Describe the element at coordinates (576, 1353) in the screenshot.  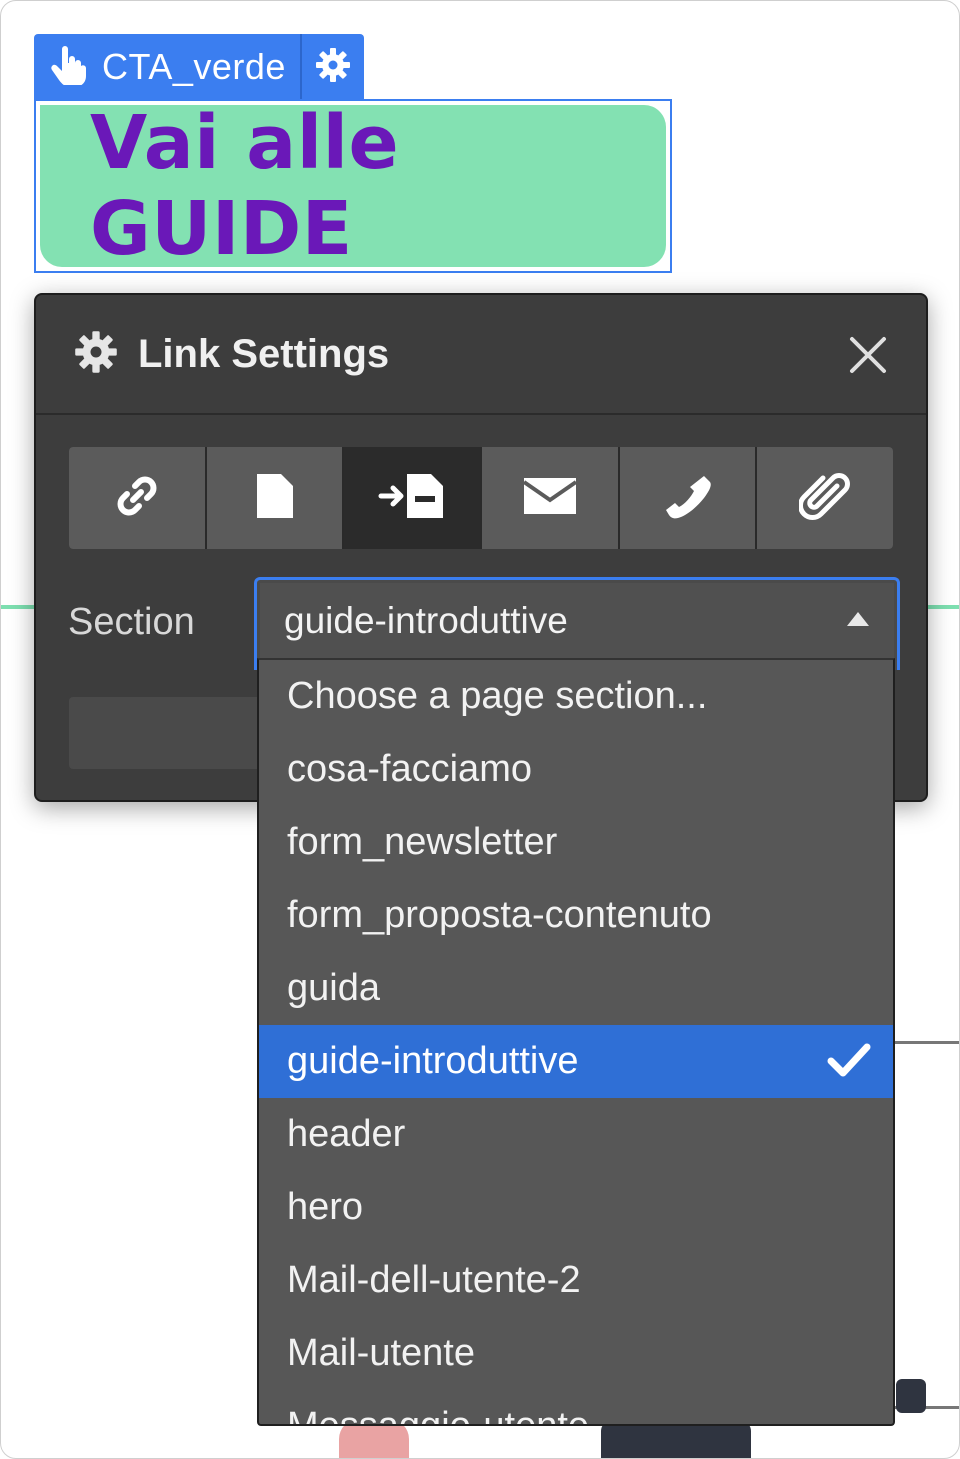
I see `dropdown-option: Mail-utente` at that location.